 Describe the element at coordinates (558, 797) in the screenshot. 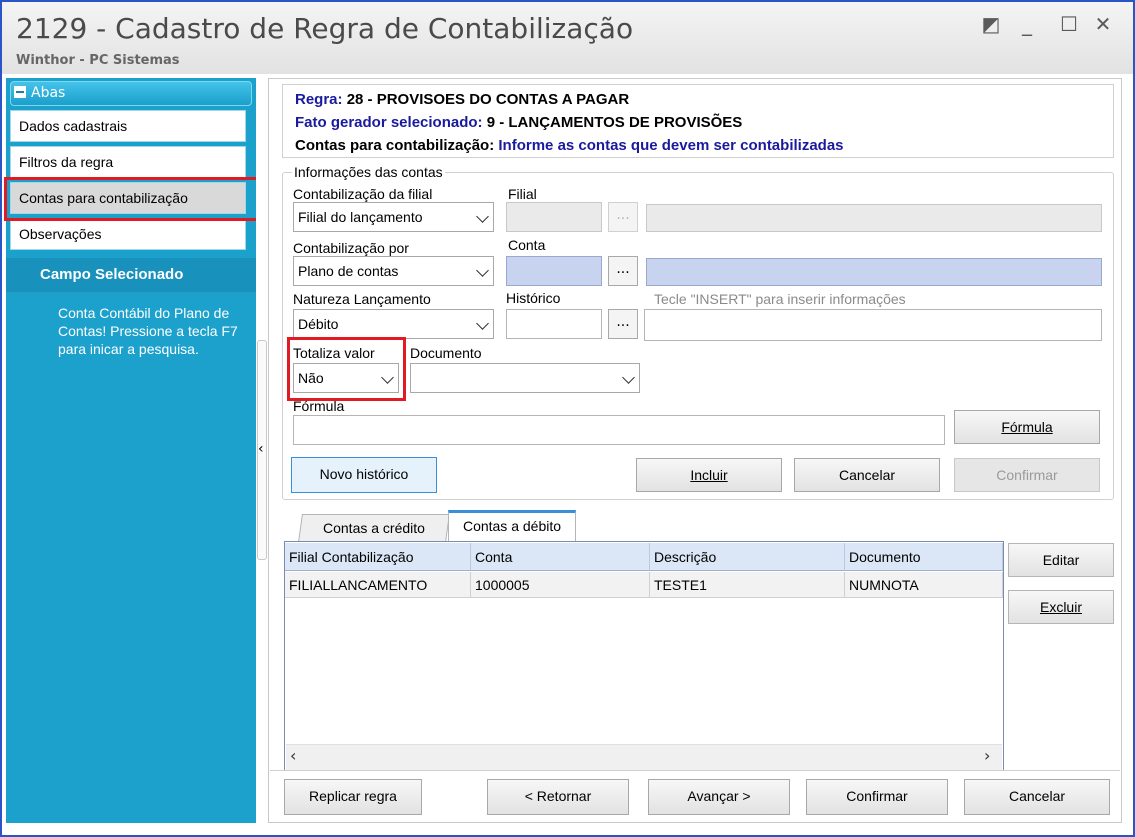

I see `retornar-button: < Retornar` at that location.